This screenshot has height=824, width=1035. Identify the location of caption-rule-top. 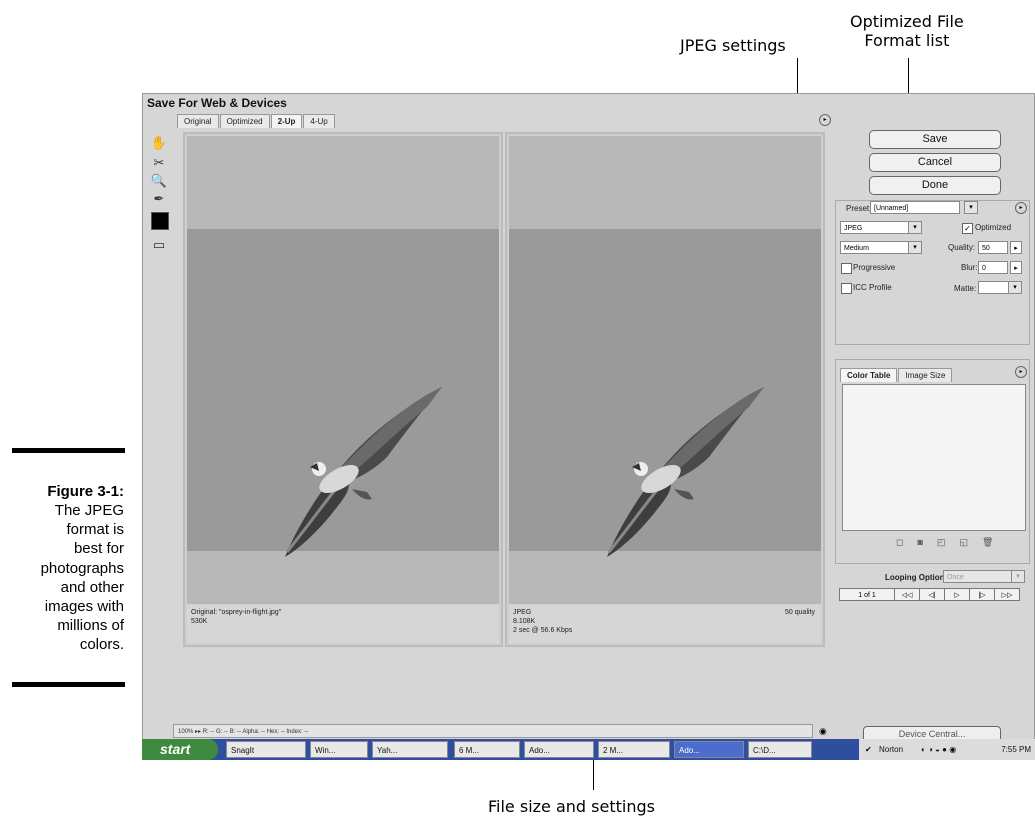
(68, 450).